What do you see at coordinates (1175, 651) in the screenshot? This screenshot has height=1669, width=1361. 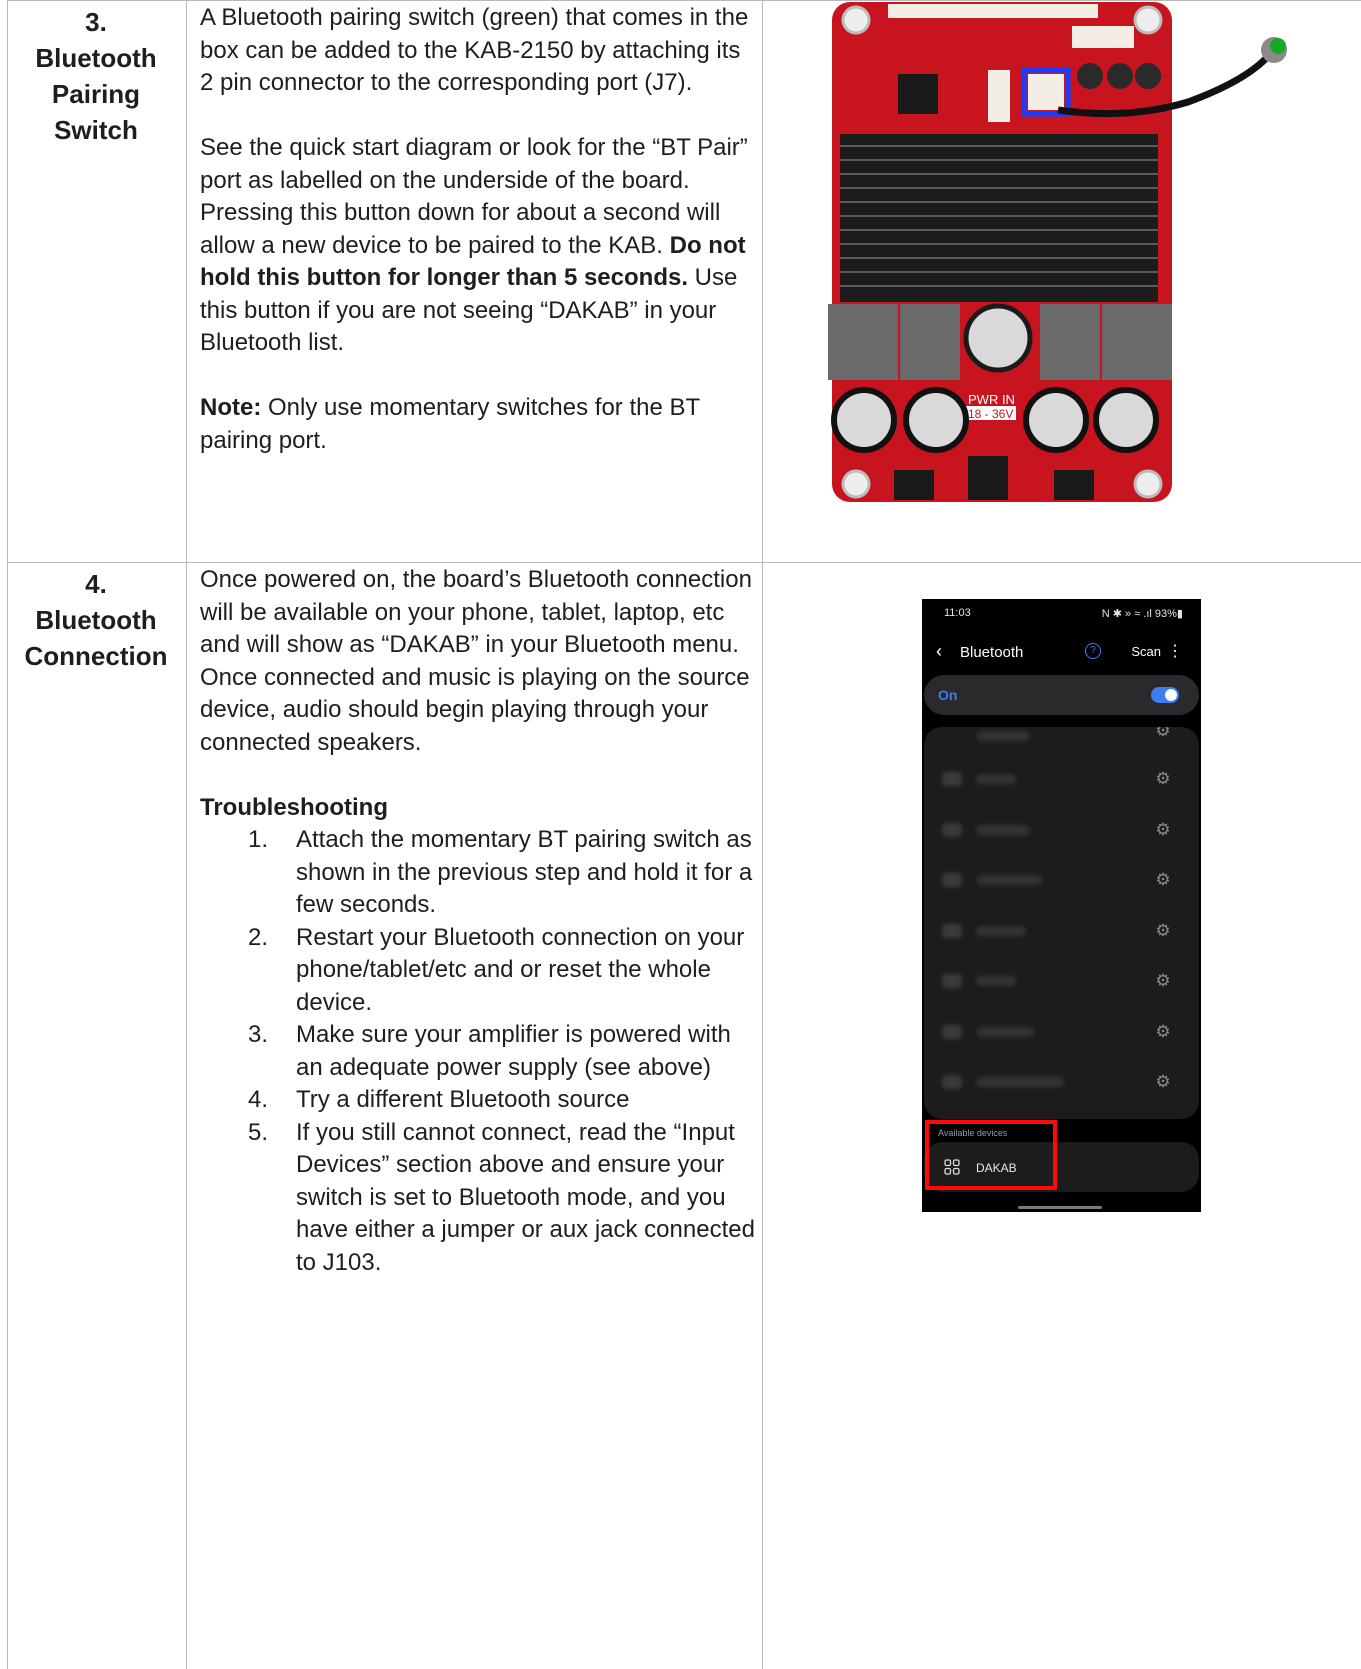 I see `more-vert-icon: ⋮` at bounding box center [1175, 651].